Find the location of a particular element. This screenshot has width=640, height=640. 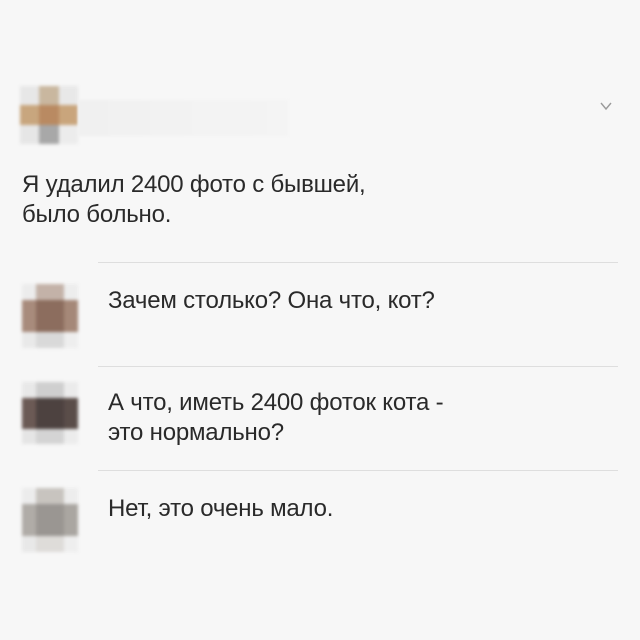

author-avatar is located at coordinates (49, 115).